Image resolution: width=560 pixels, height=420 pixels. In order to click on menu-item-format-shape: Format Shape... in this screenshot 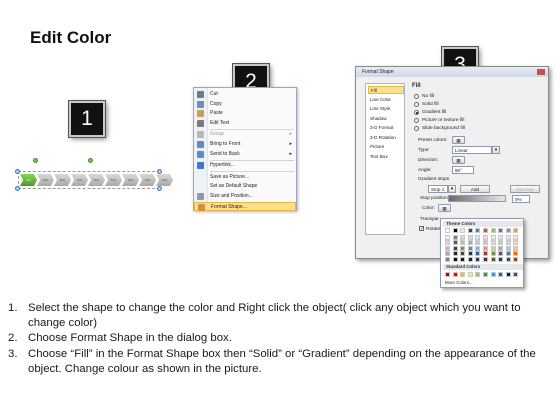, I will do `click(245, 206)`.